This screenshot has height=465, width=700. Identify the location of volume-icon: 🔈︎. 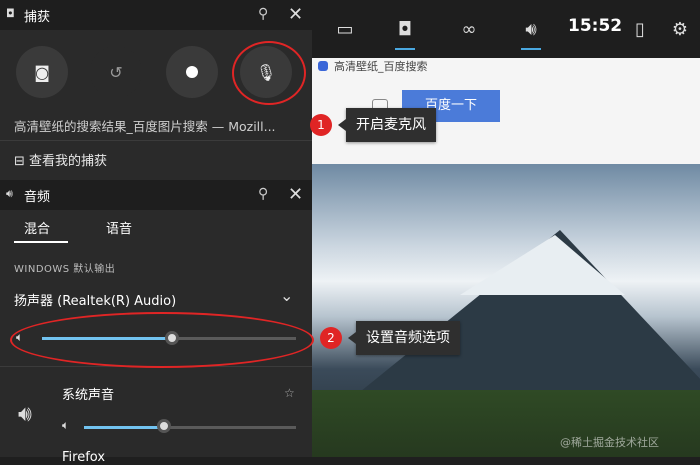
(65, 425).